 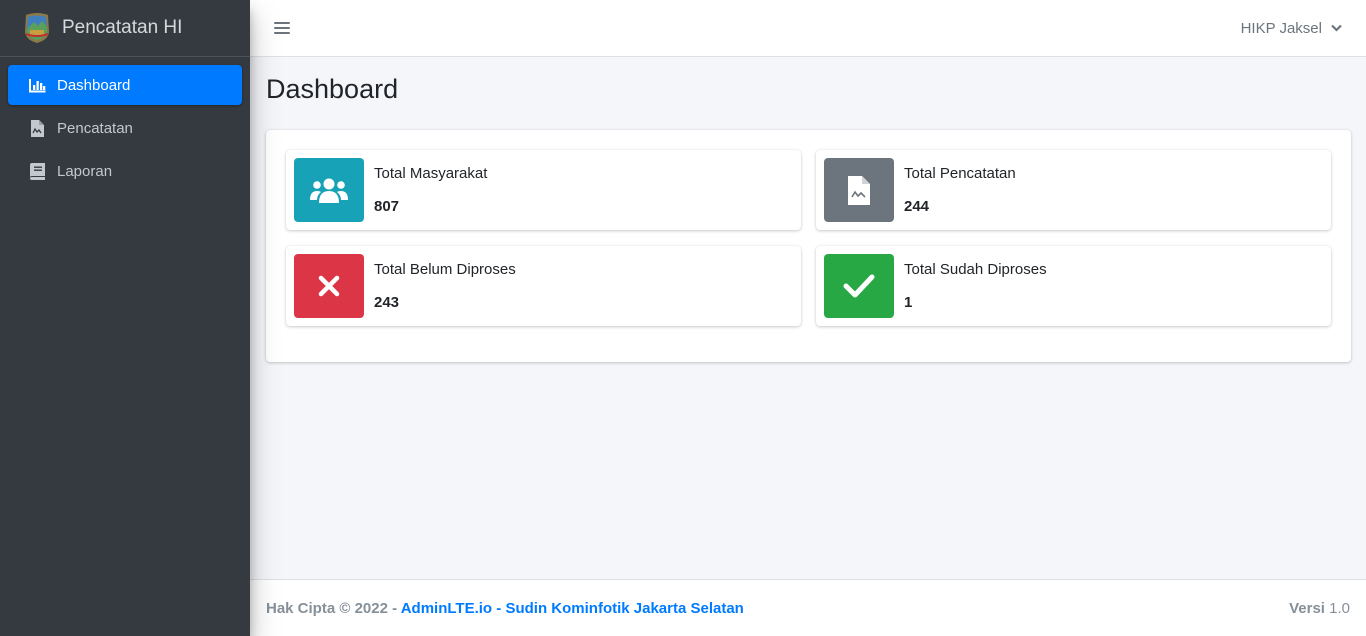 I want to click on users-icon, so click(x=329, y=190).